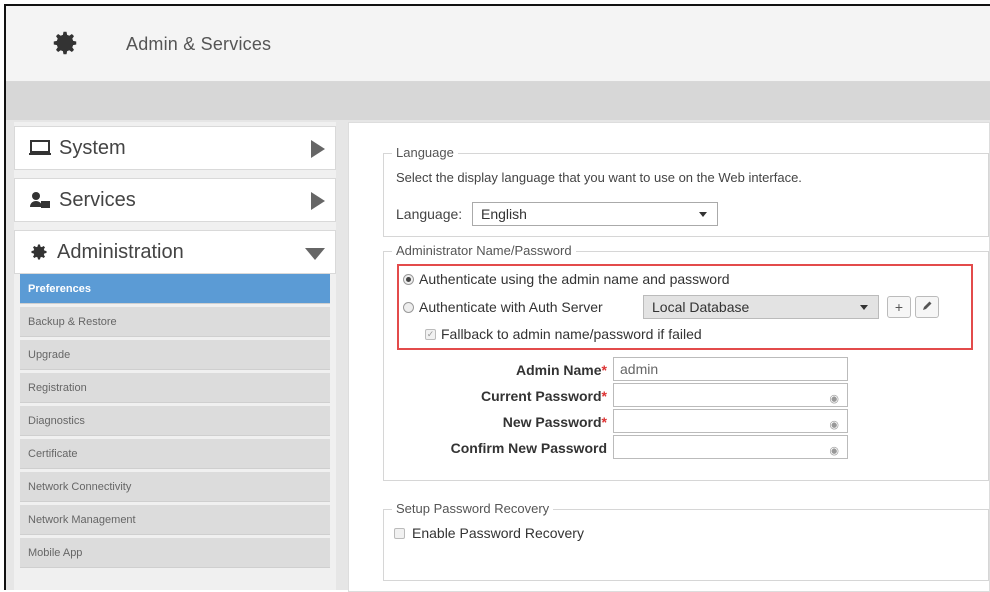 The height and width of the screenshot is (592, 990). I want to click on sidebar-section-services: Services, so click(175, 200).